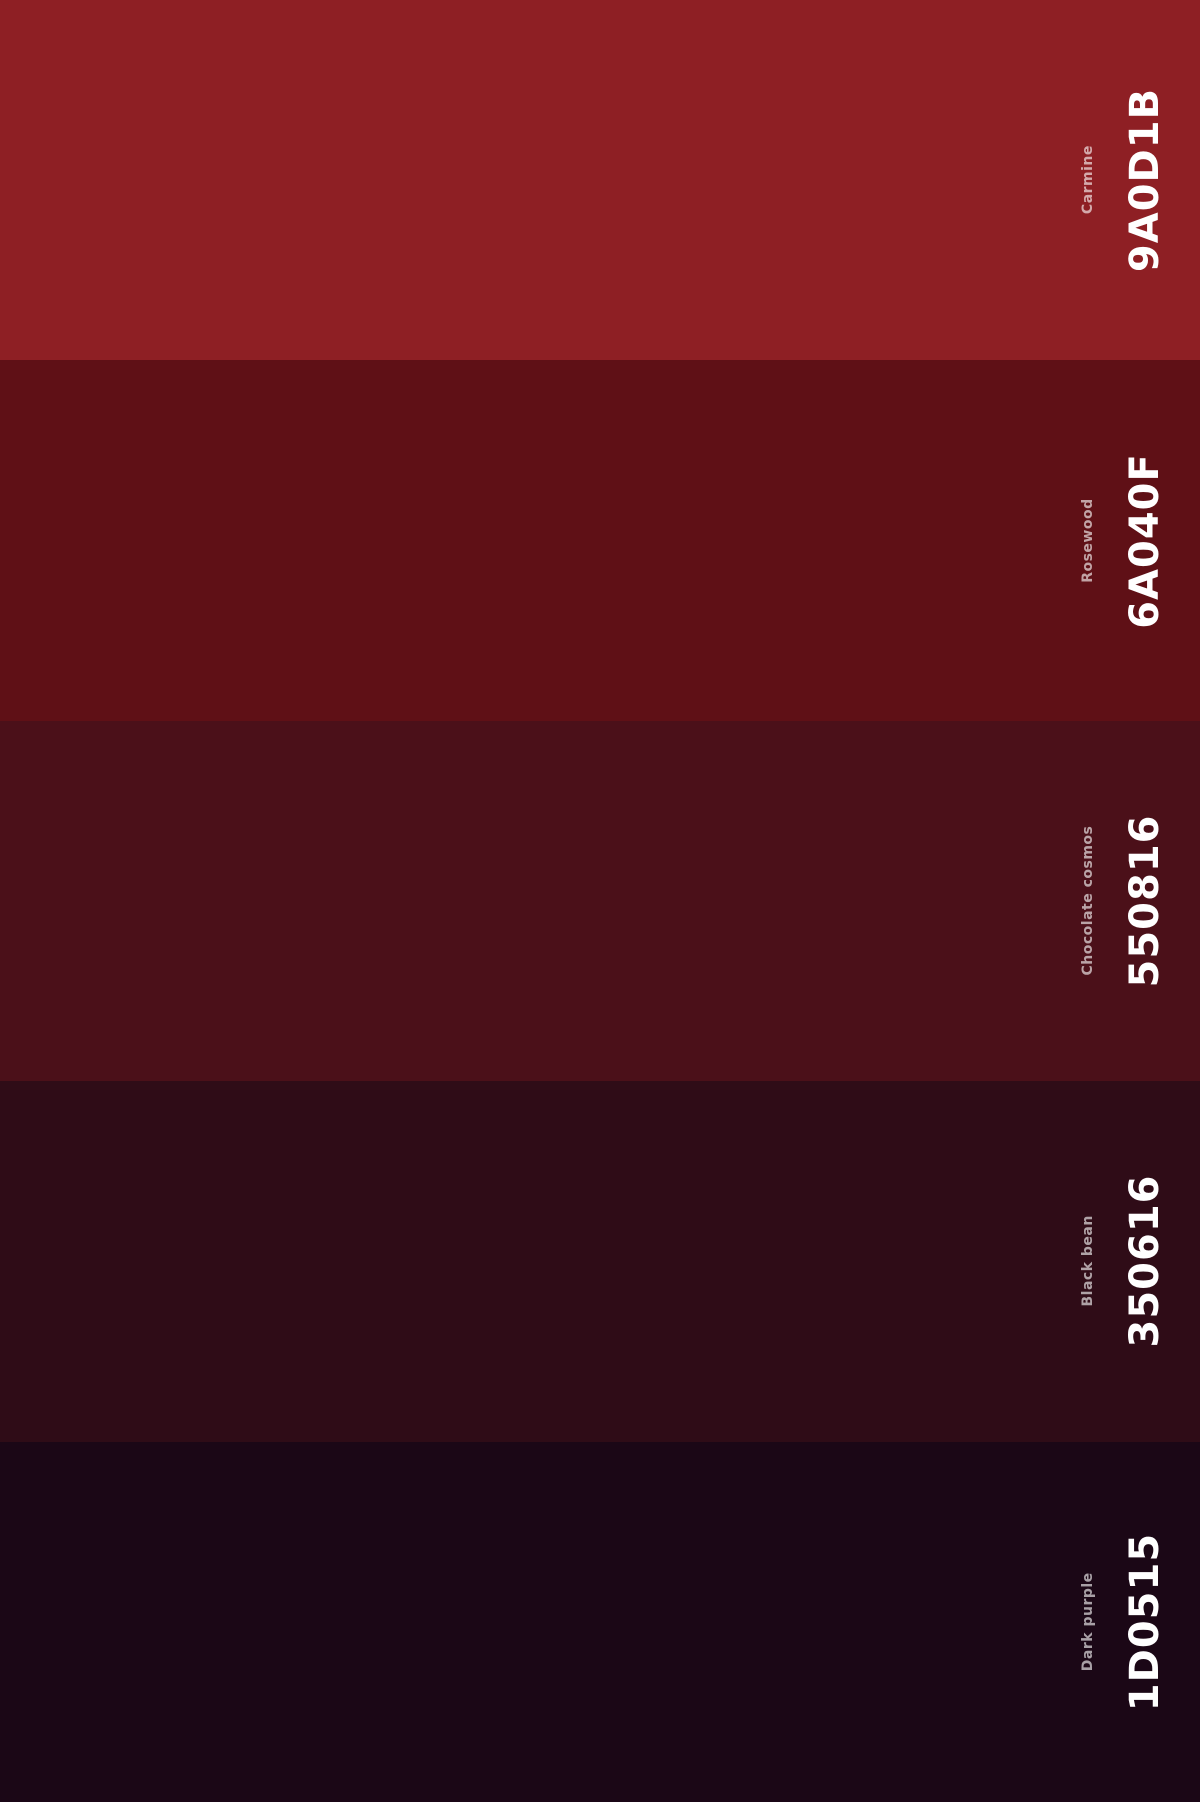  I want to click on swatch-label-group: 1D0515 Dark purple, so click(1124, 1622).